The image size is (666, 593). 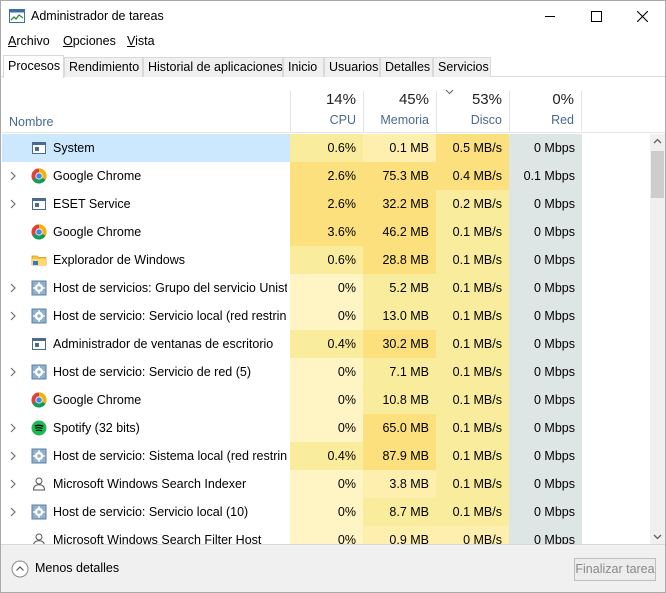 I want to click on memory-cell: 10.8 MB, so click(x=399, y=400).